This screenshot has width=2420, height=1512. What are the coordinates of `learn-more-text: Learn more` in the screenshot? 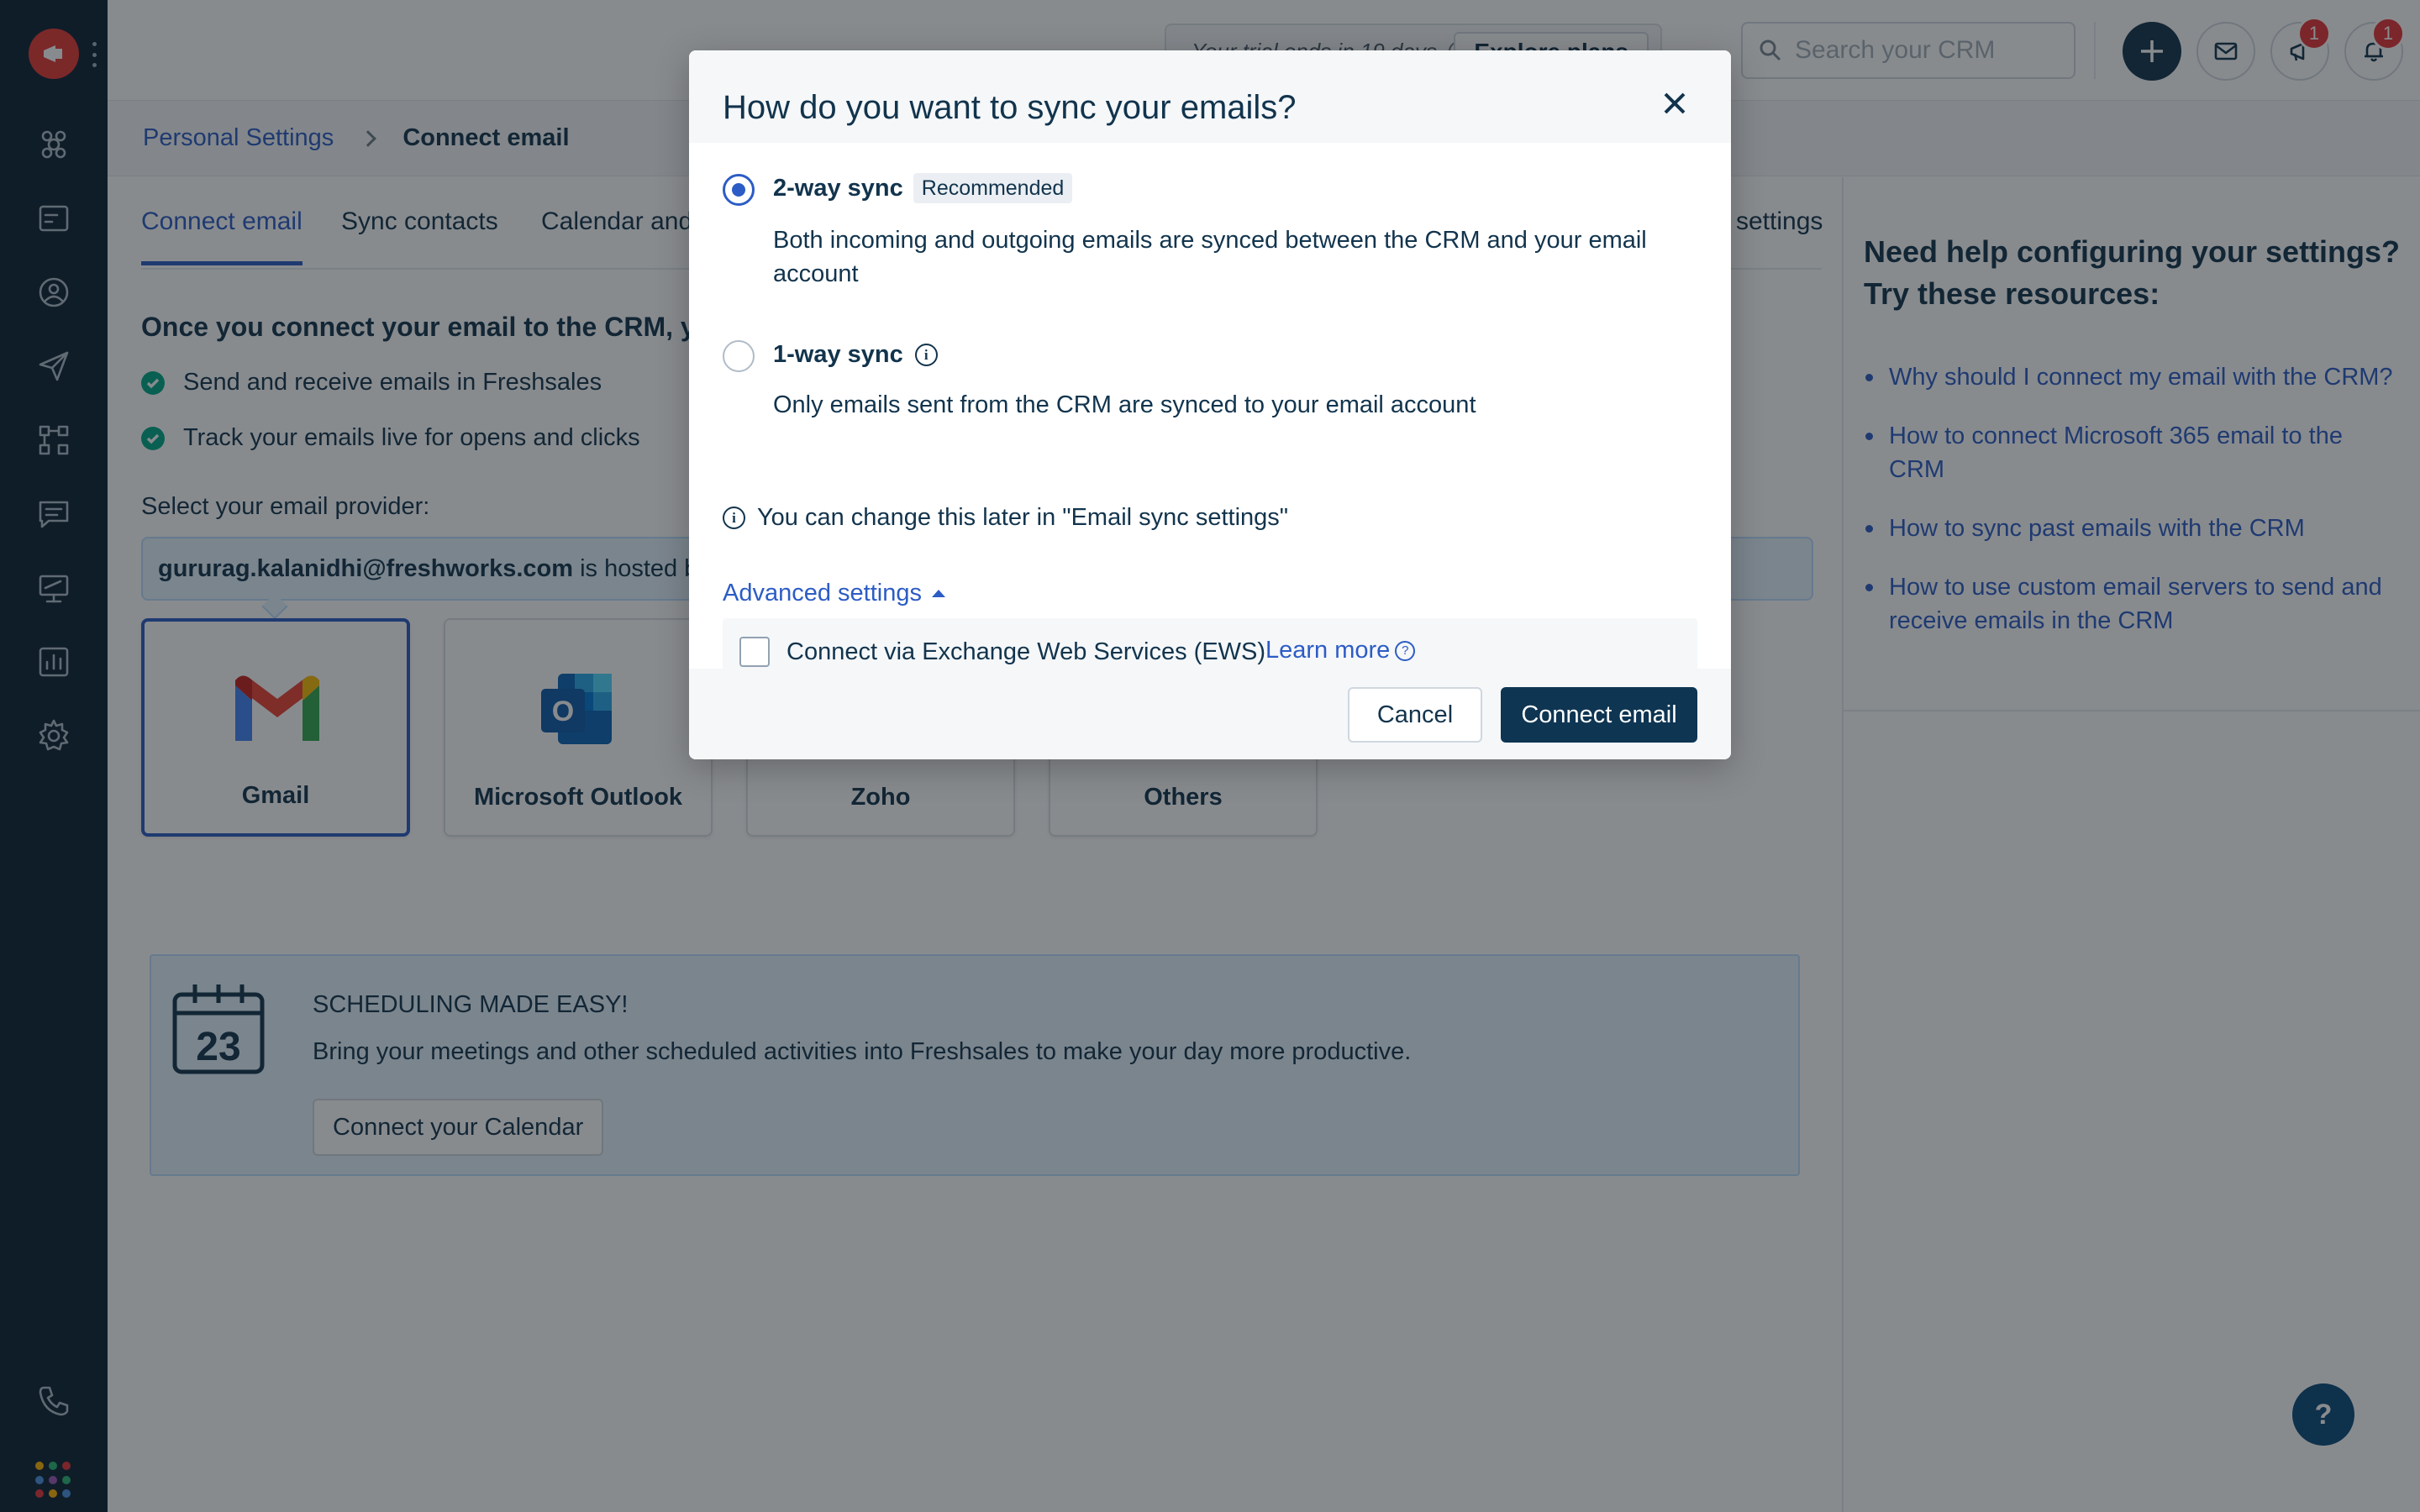 It's located at (1328, 650).